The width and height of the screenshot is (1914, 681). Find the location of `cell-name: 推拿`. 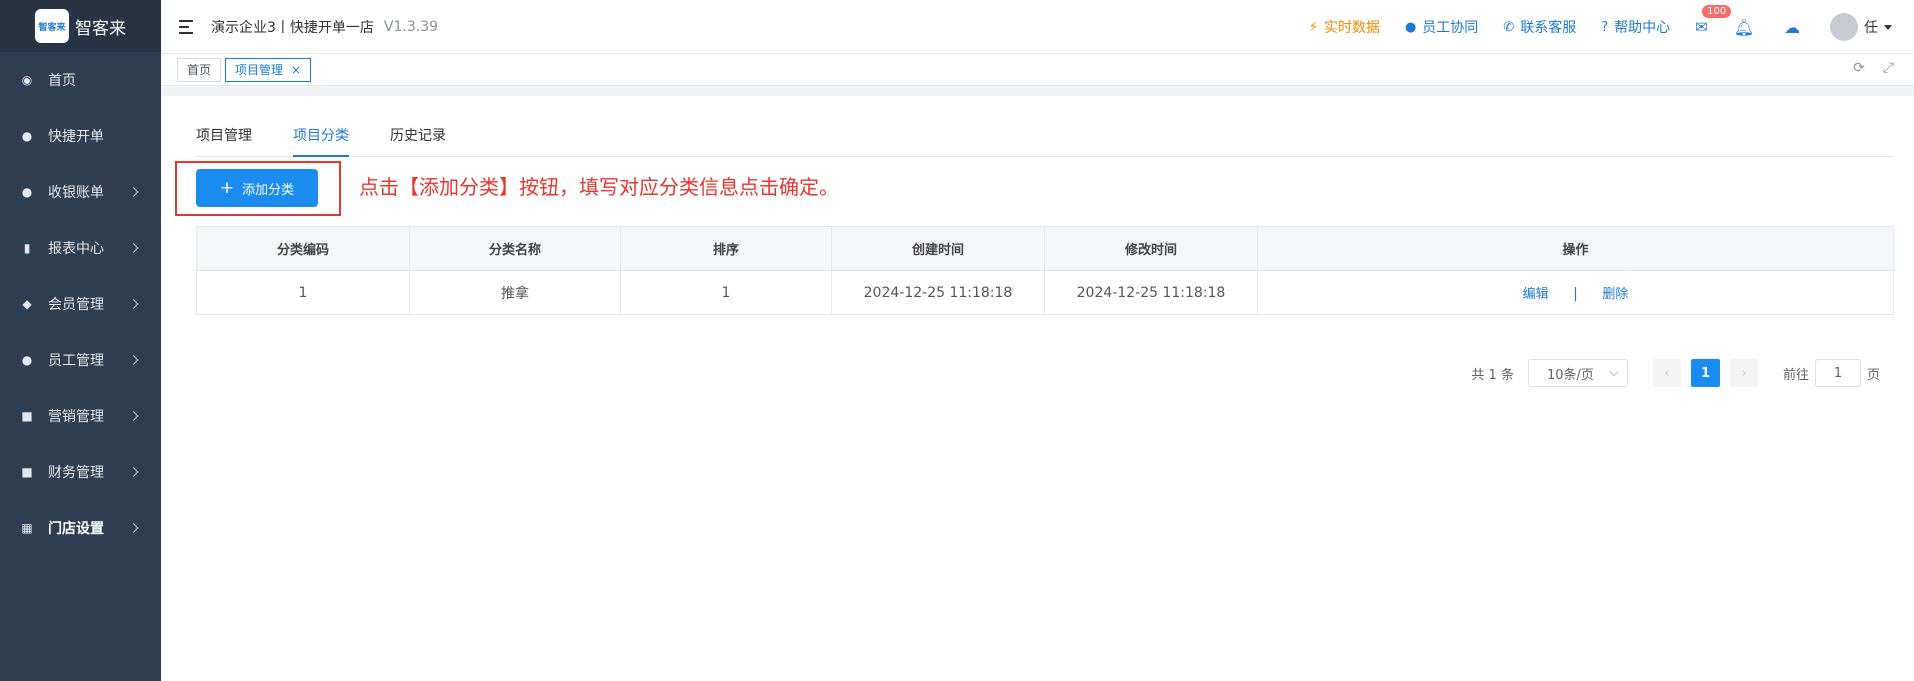

cell-name: 推拿 is located at coordinates (515, 292).